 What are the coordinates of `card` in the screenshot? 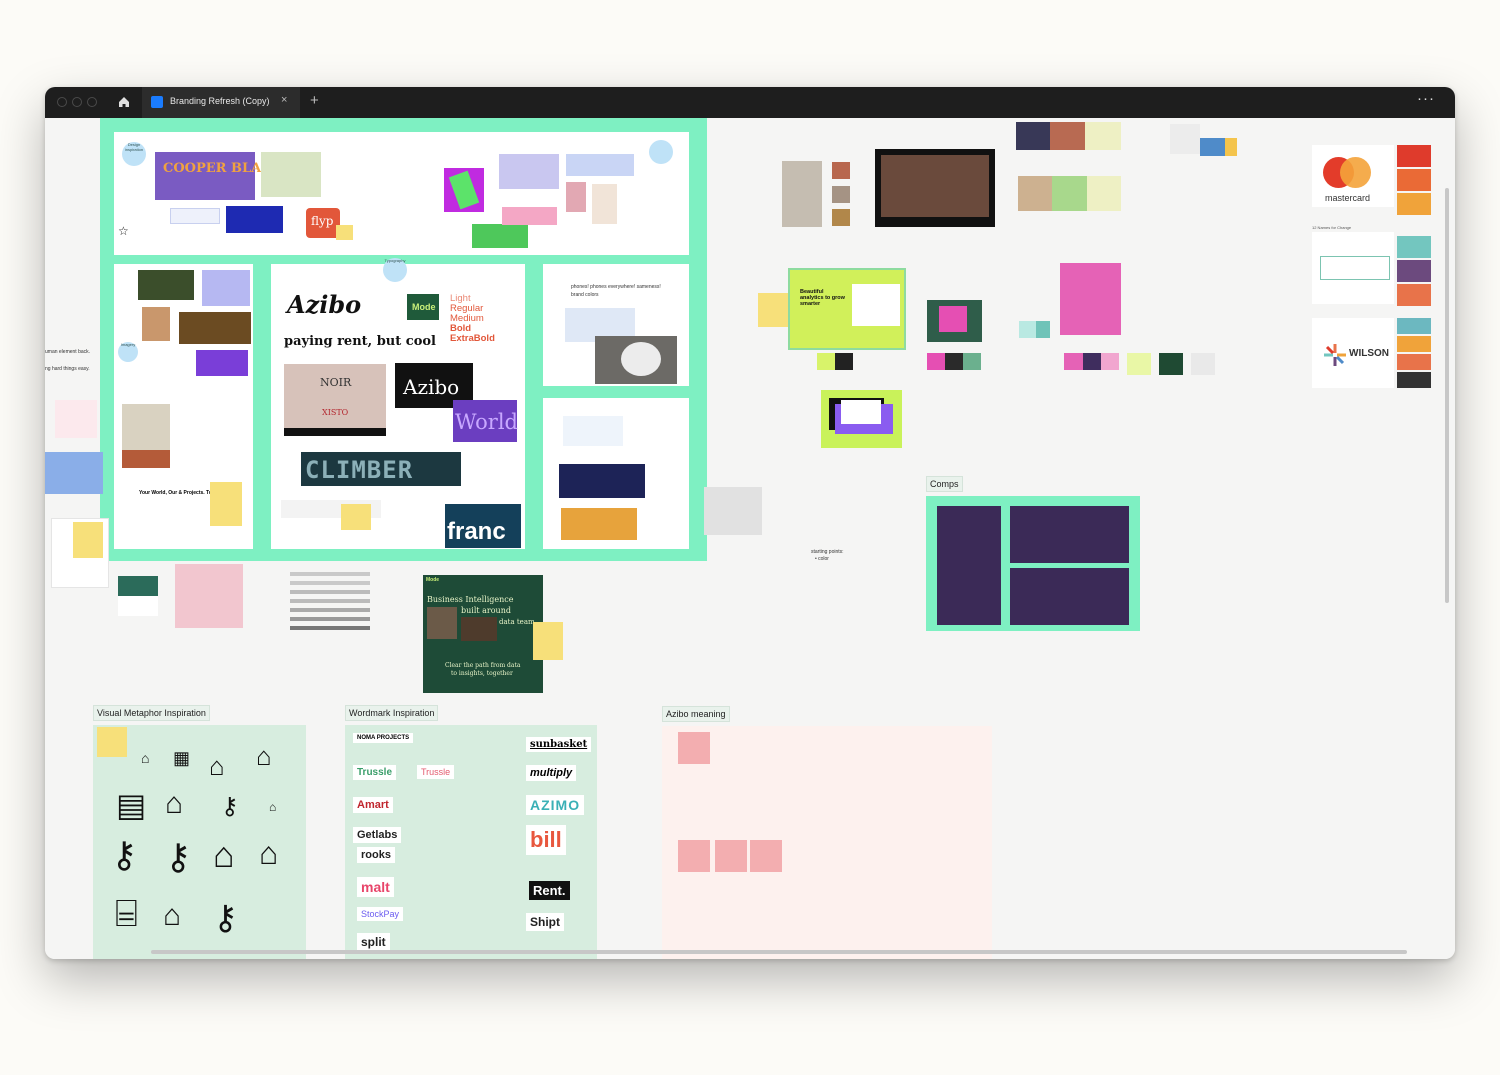 It's located at (138, 596).